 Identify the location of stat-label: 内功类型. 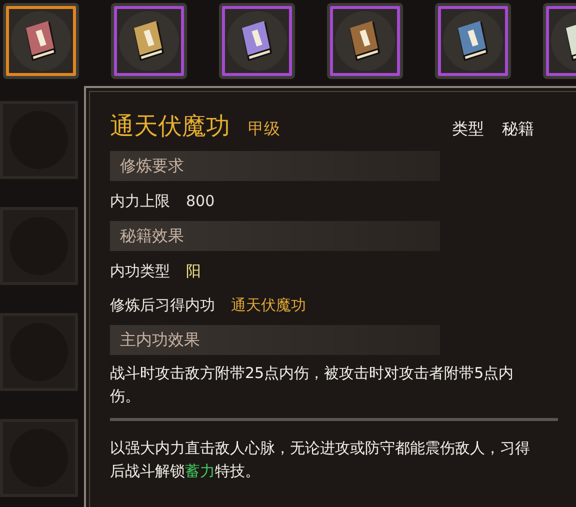
(140, 271).